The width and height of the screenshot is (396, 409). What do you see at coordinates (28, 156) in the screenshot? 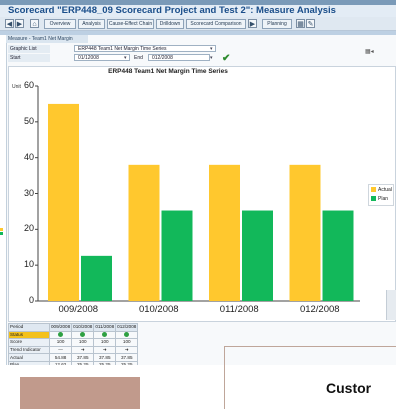
I see `y-tick-label: 40` at bounding box center [28, 156].